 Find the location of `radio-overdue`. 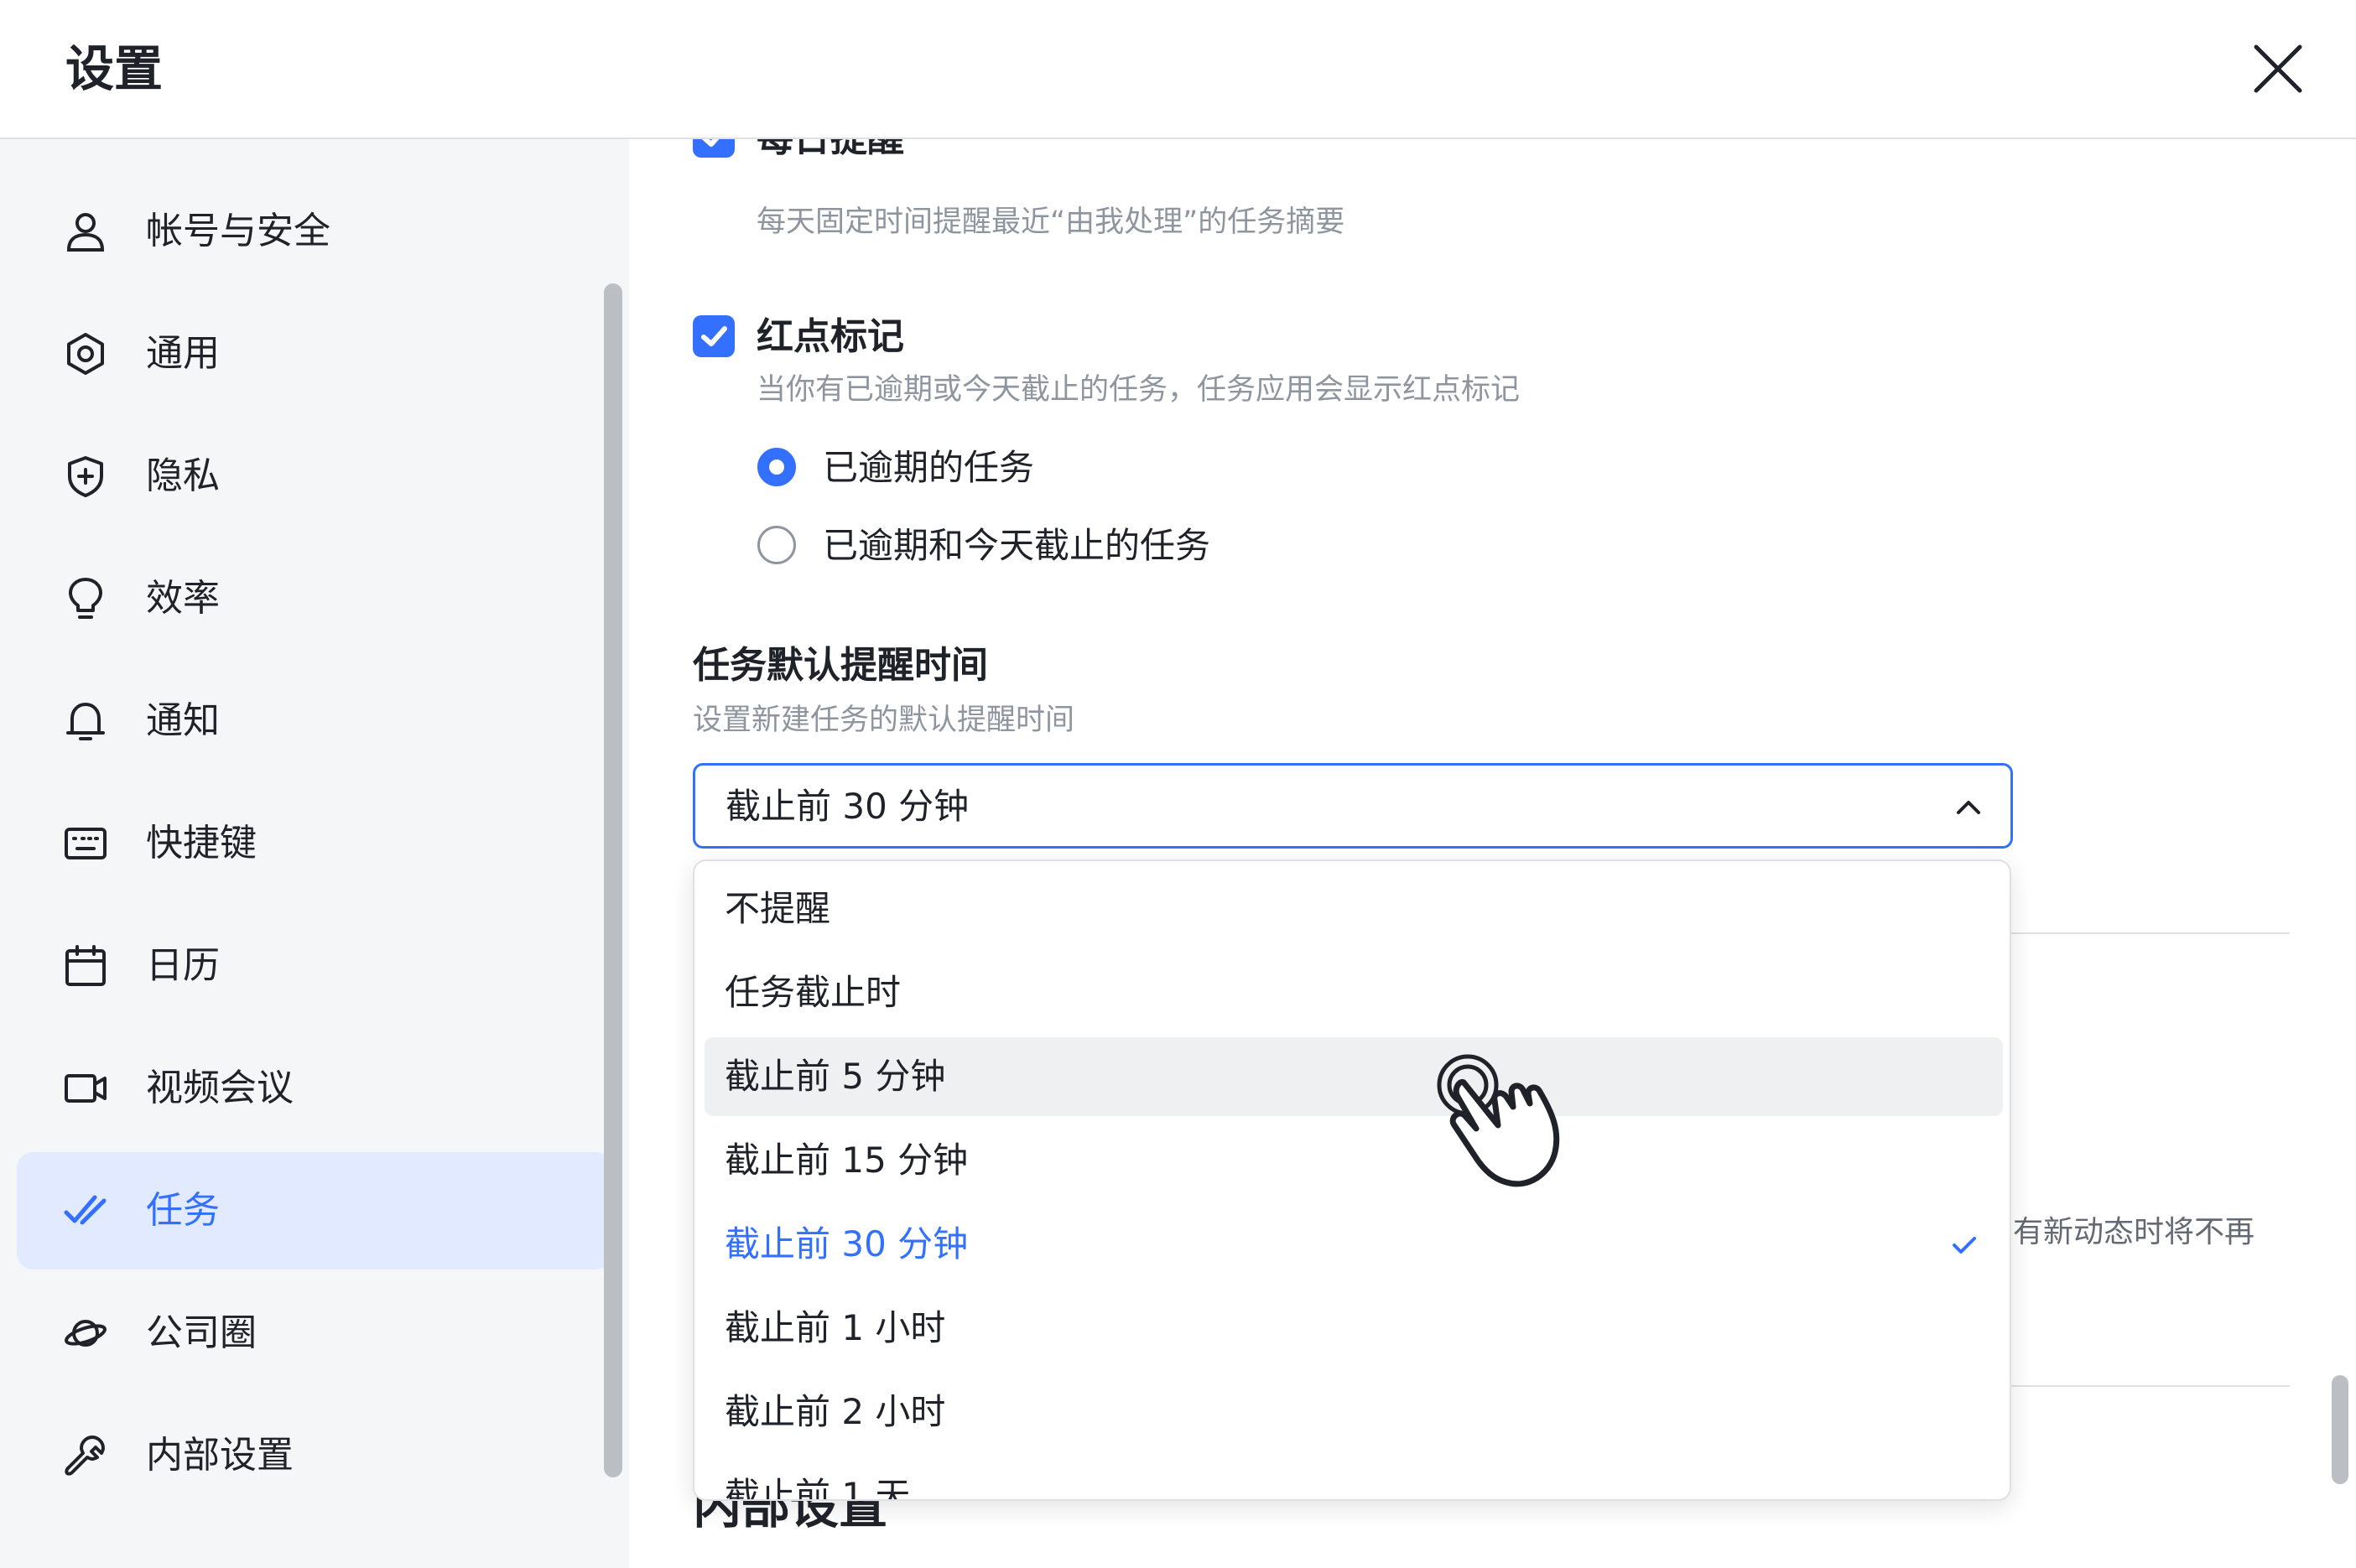

radio-overdue is located at coordinates (776, 467).